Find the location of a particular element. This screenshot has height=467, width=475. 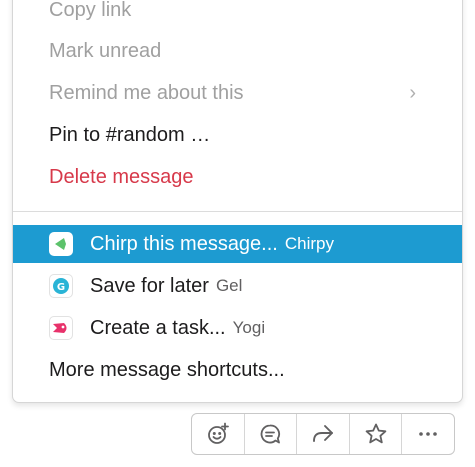

more-actions-button is located at coordinates (428, 434).